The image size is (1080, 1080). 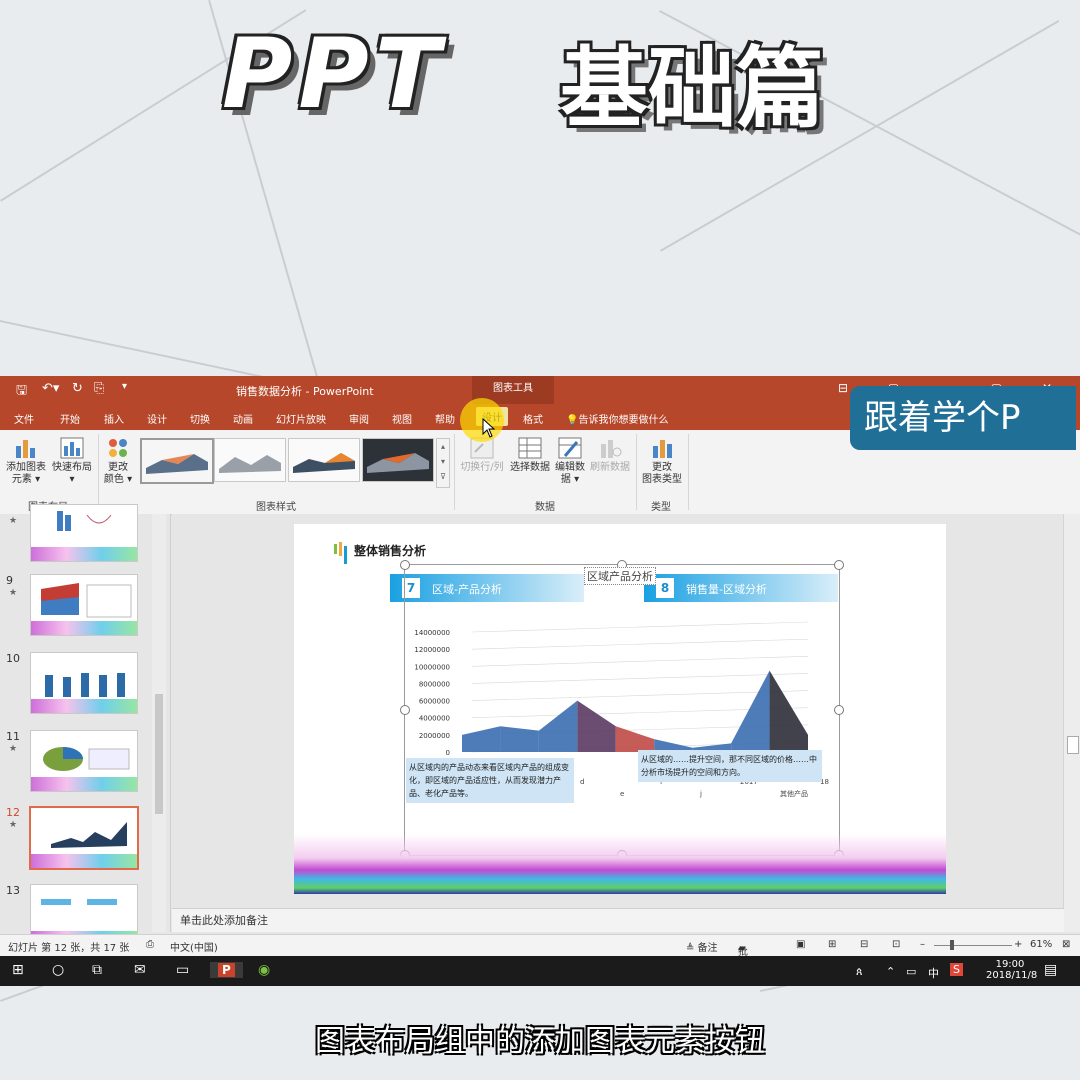 What do you see at coordinates (662, 461) in the screenshot?
I see `change-chart-type-button: 更改 图表类型` at bounding box center [662, 461].